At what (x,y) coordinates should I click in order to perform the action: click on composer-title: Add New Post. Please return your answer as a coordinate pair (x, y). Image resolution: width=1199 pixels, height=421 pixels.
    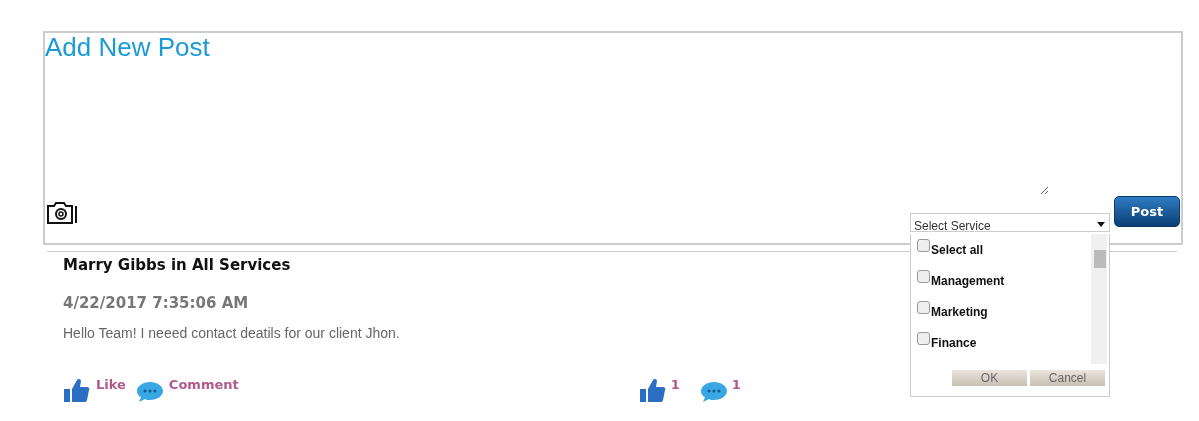
    Looking at the image, I should click on (128, 47).